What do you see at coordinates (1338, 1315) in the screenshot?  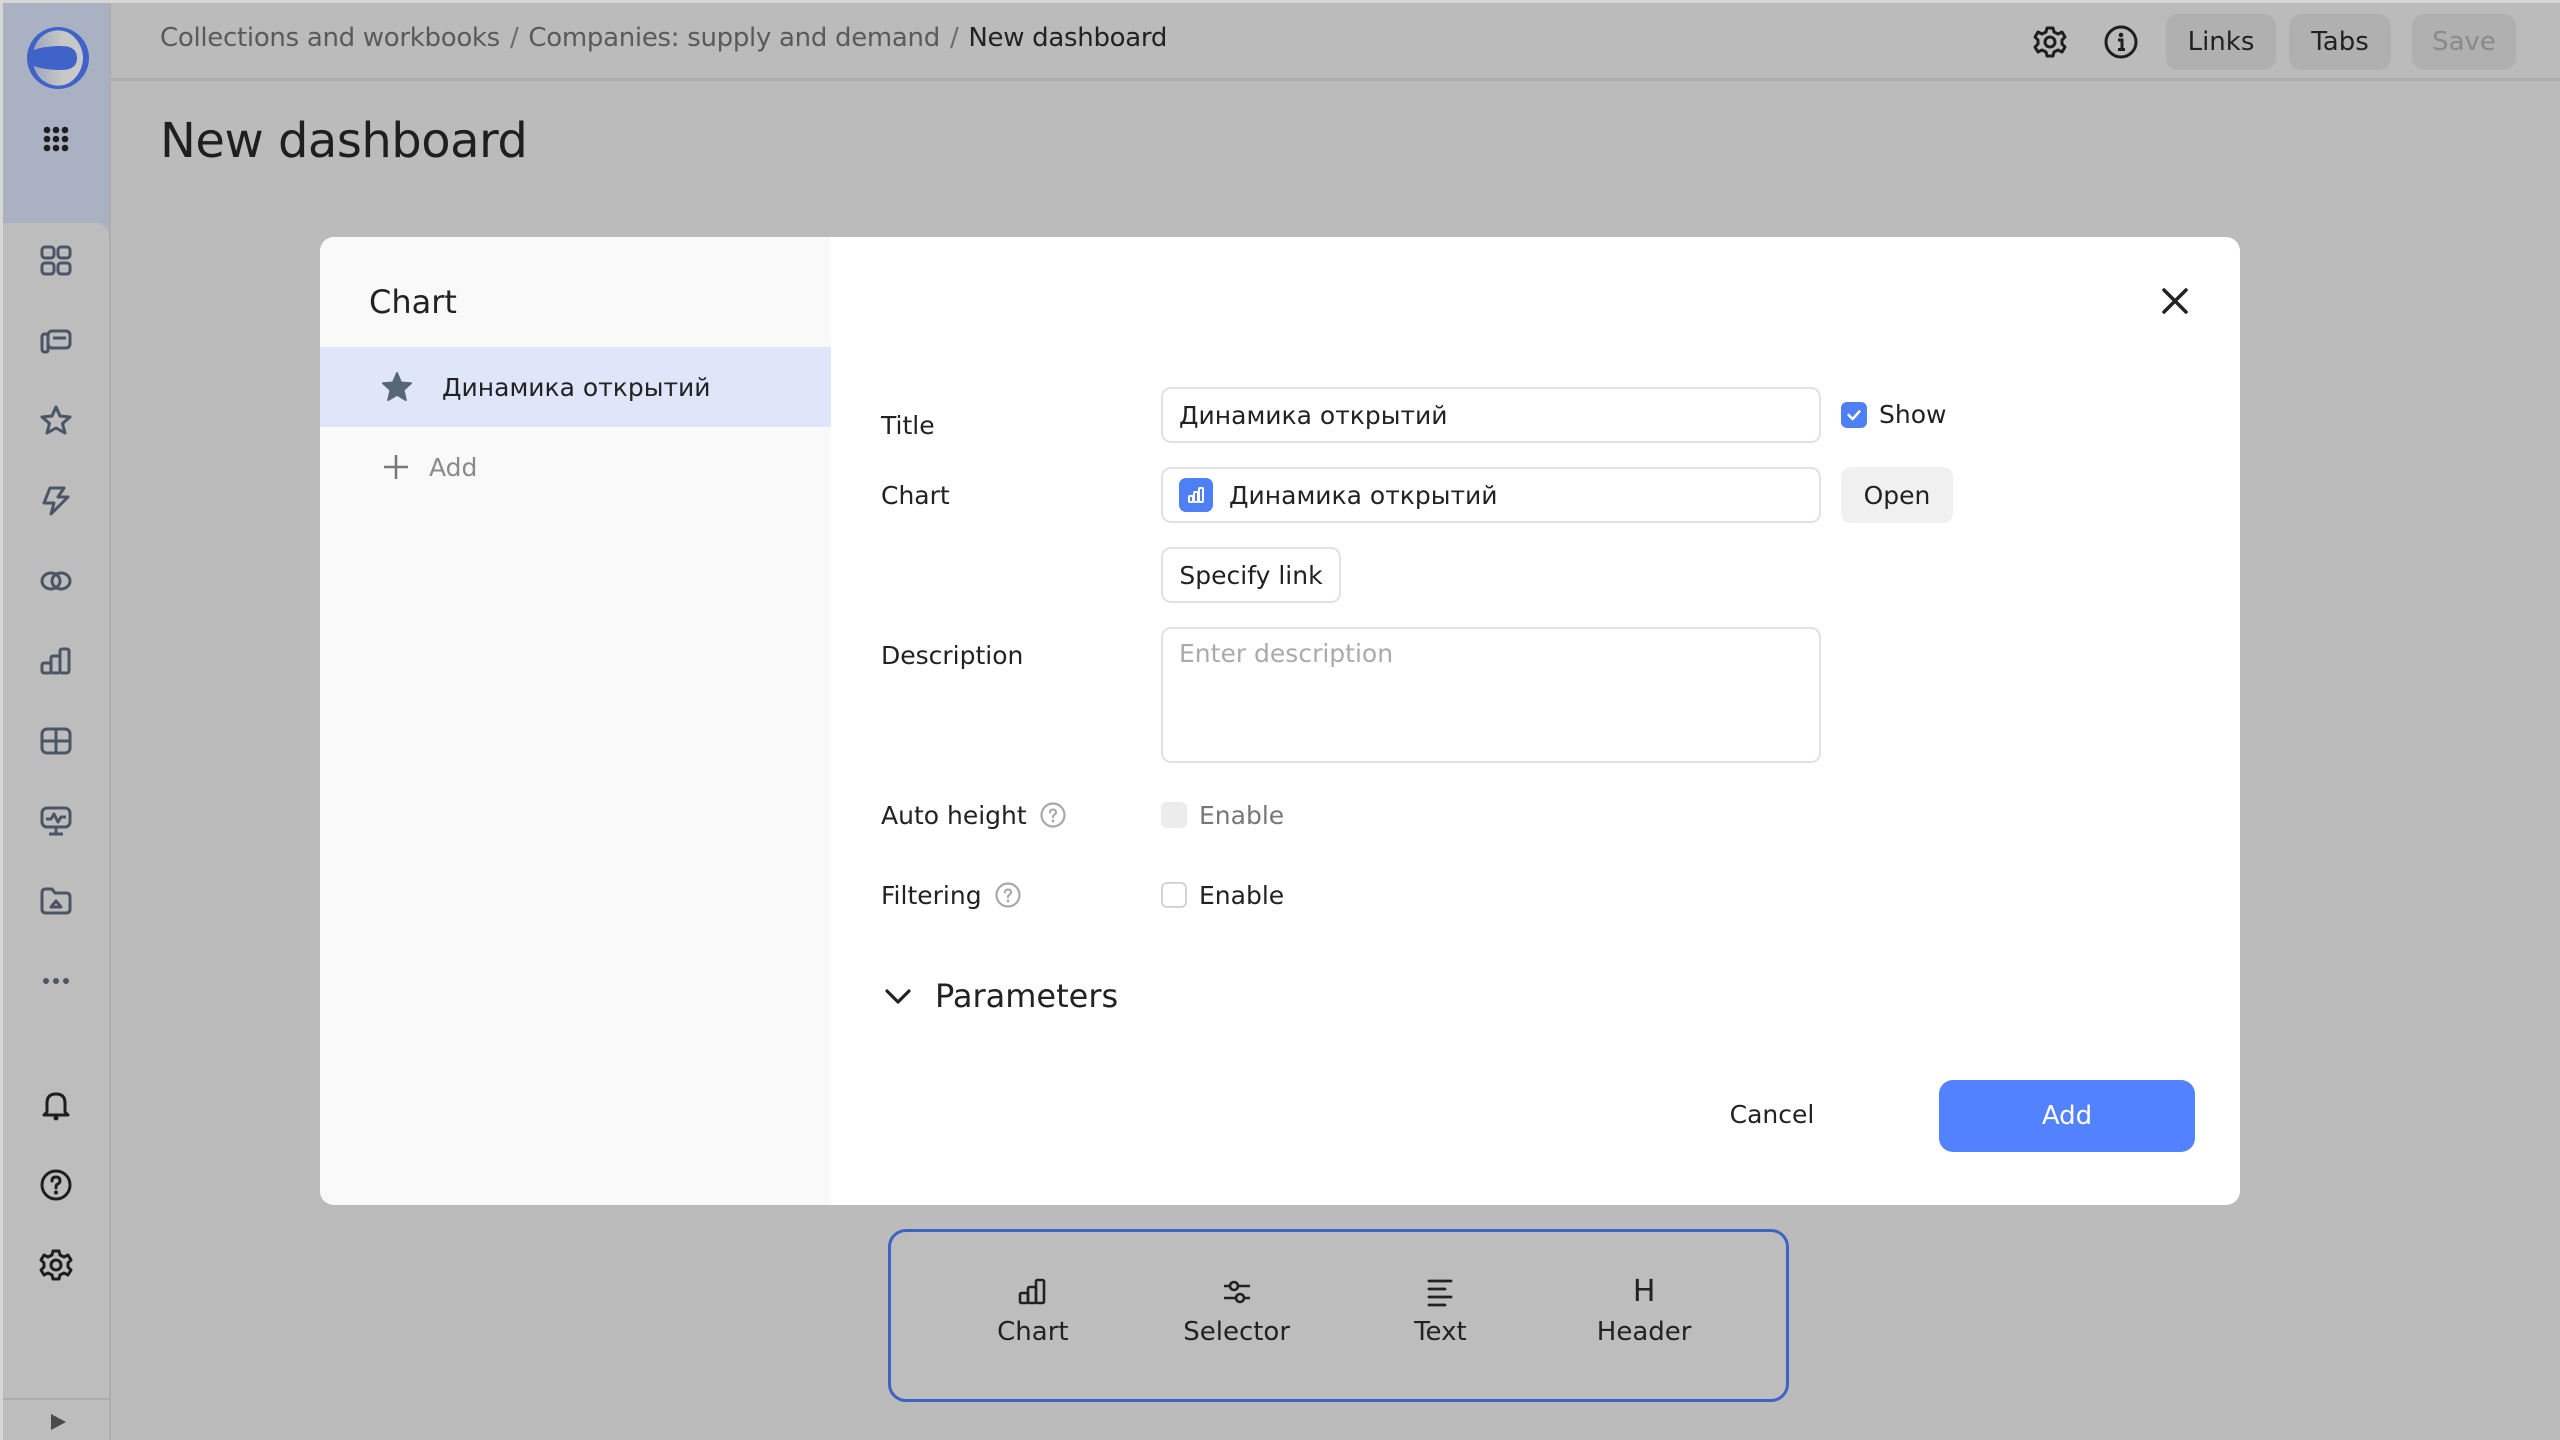 I see `add-widget-toolbar: Chart Selector Text H Header` at bounding box center [1338, 1315].